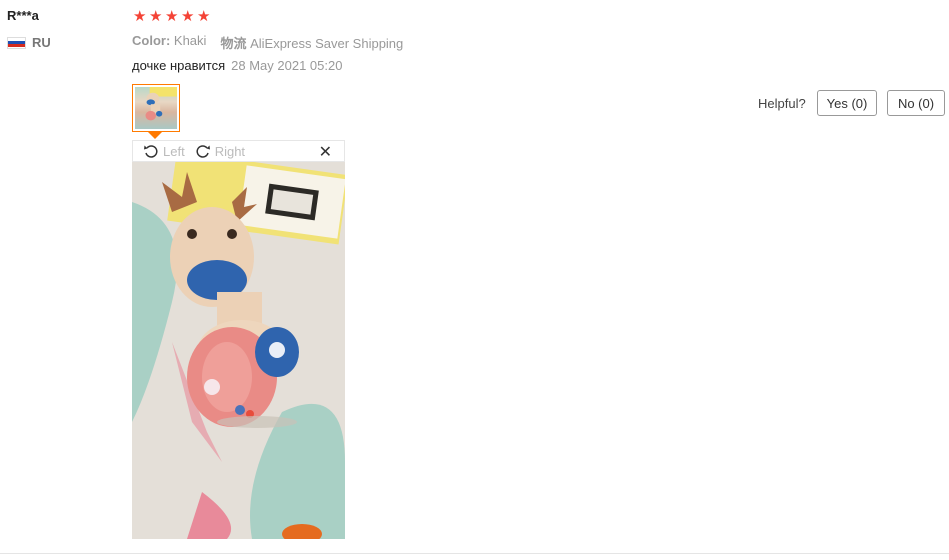 This screenshot has width=949, height=560. I want to click on color-value: Khaki, so click(190, 40).